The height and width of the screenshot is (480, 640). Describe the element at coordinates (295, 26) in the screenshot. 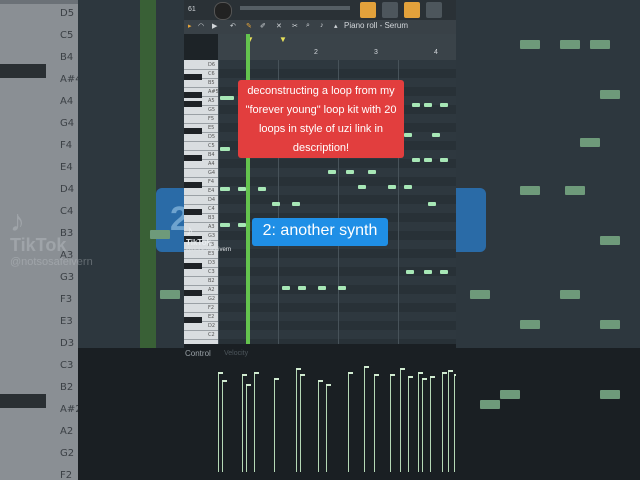

I see `mute-icon: ✂` at that location.